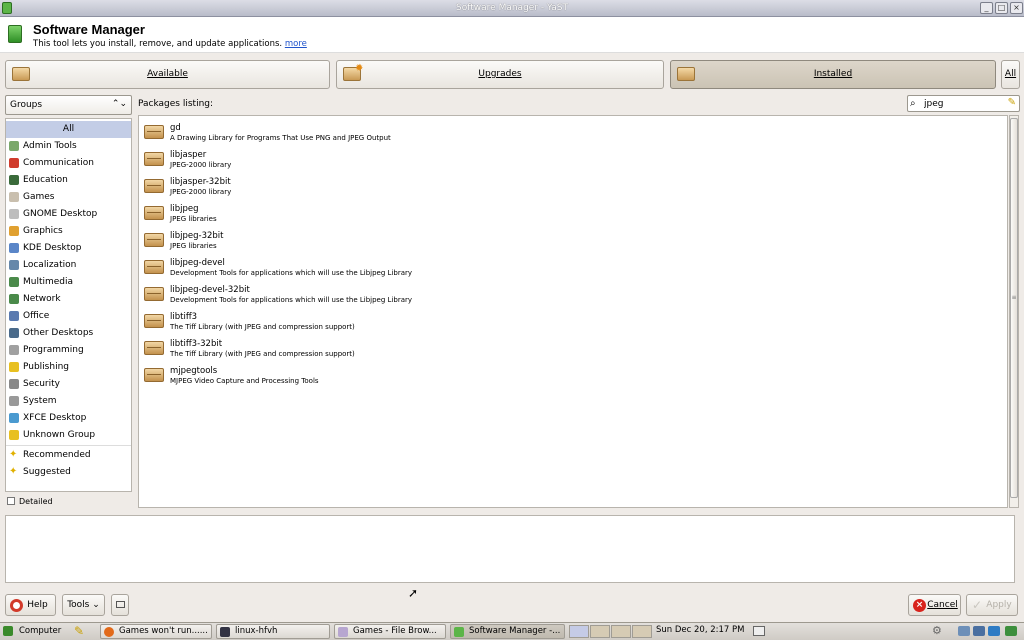 This screenshot has height=640, width=1024. I want to click on packages-scrollbar: ≡, so click(1014, 311).